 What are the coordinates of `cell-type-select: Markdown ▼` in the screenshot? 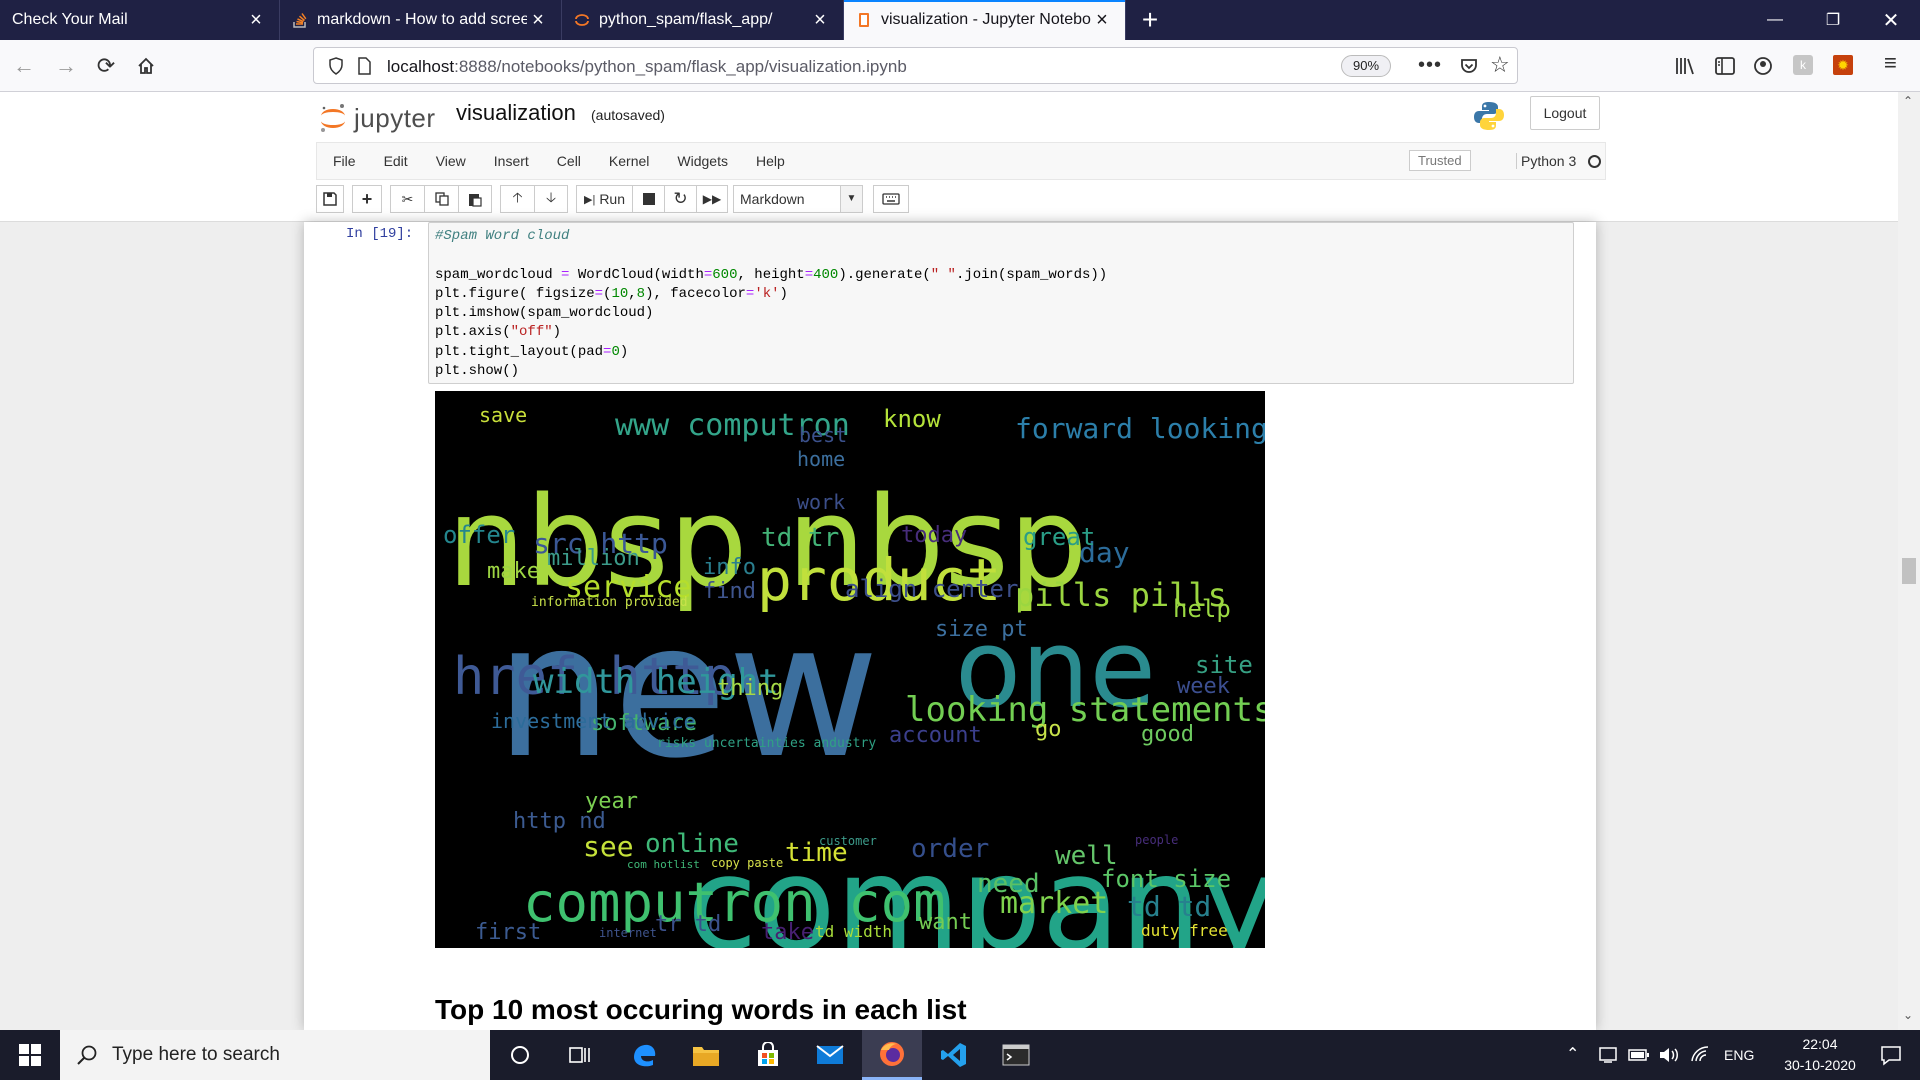 It's located at (798, 199).